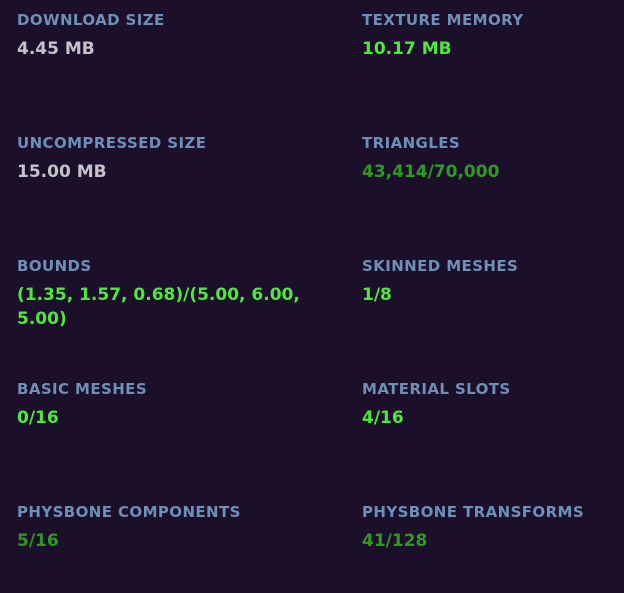 This screenshot has height=593, width=624. I want to click on stat-value: 41/128, so click(395, 541).